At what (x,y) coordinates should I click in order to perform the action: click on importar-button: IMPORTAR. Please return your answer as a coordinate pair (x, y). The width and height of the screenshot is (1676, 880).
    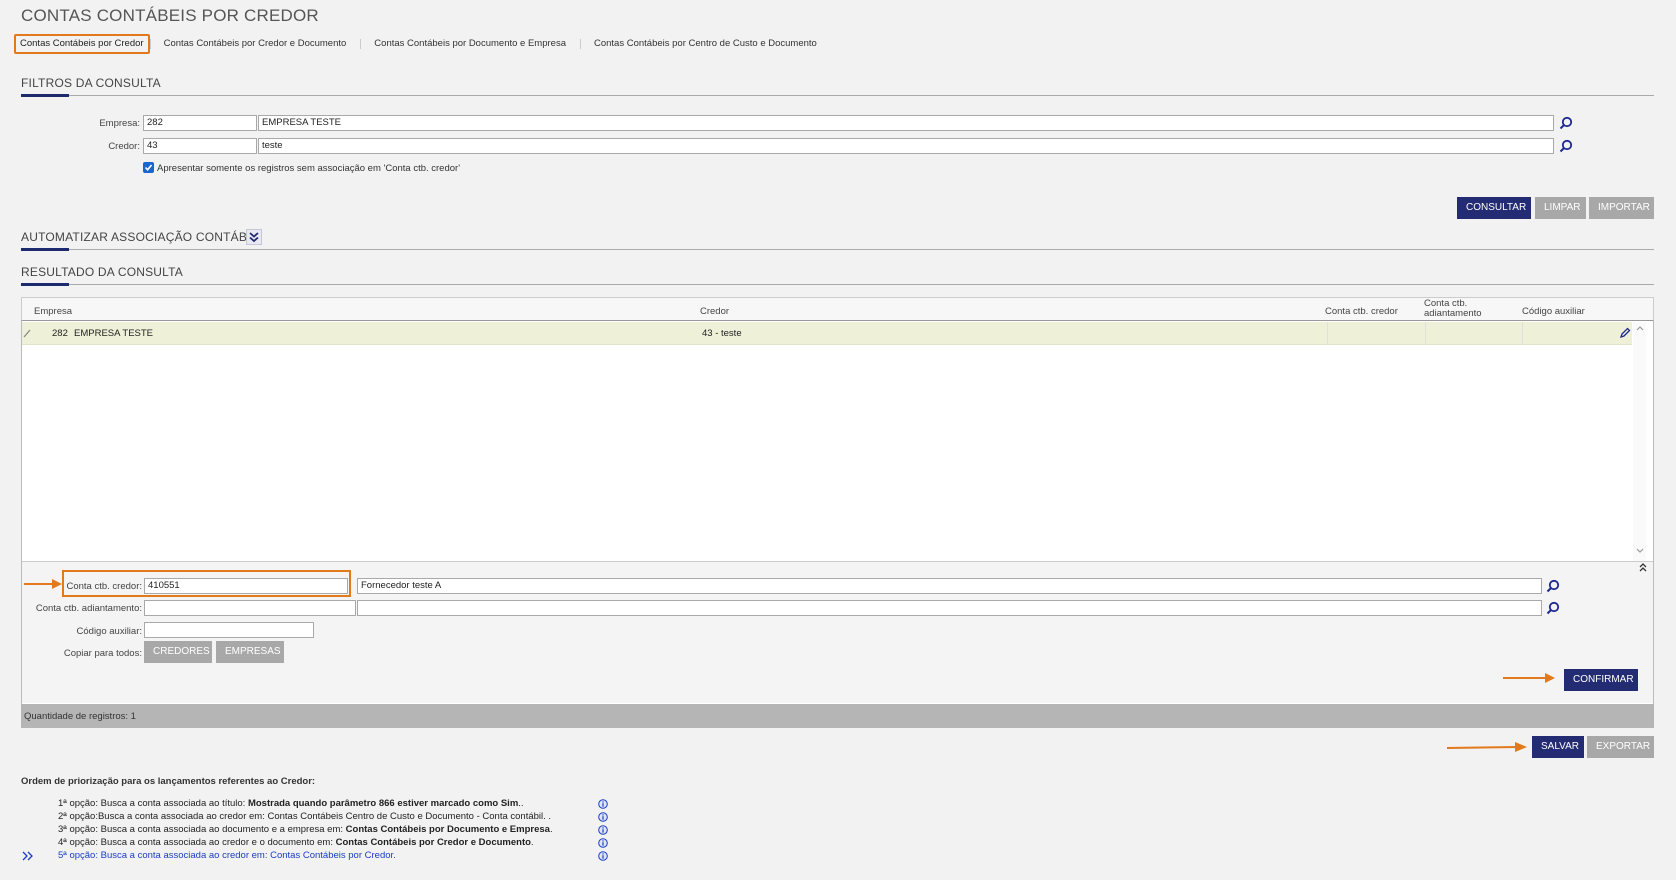
    Looking at the image, I should click on (1621, 208).